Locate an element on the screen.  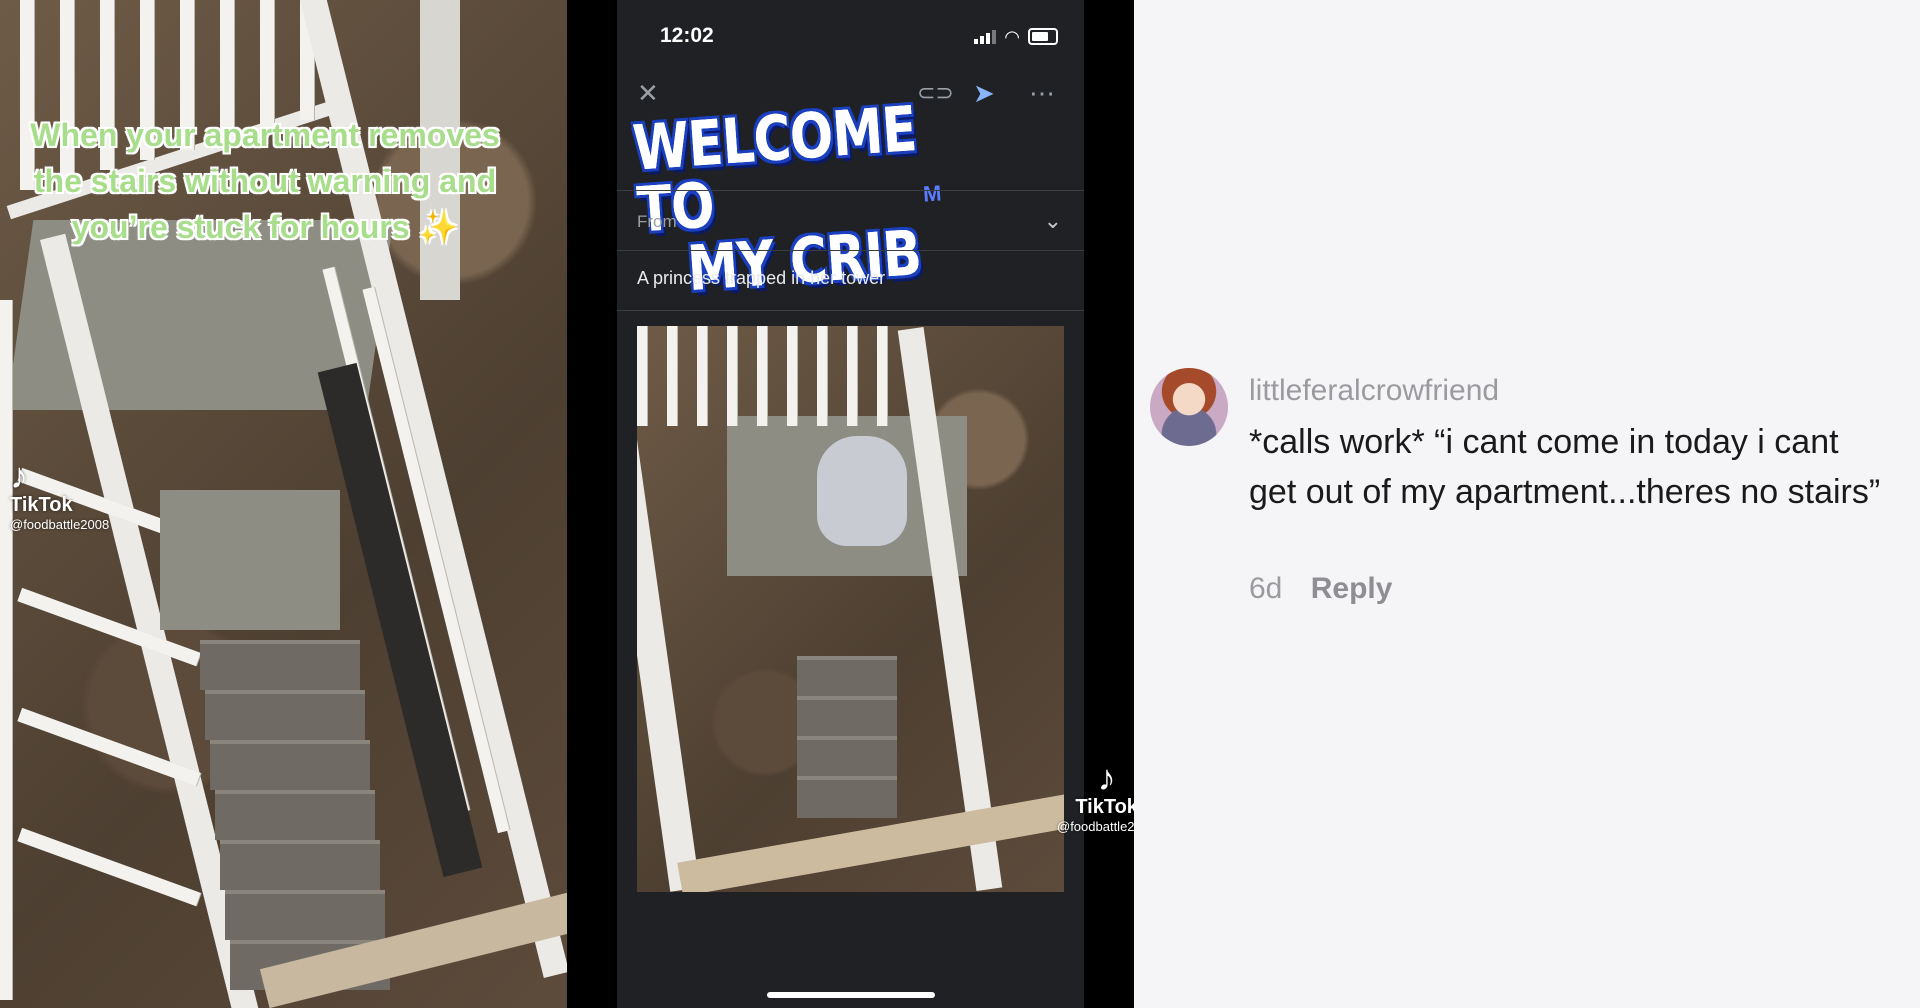
wifi-icon: ◠ is located at coordinates (1012, 36).